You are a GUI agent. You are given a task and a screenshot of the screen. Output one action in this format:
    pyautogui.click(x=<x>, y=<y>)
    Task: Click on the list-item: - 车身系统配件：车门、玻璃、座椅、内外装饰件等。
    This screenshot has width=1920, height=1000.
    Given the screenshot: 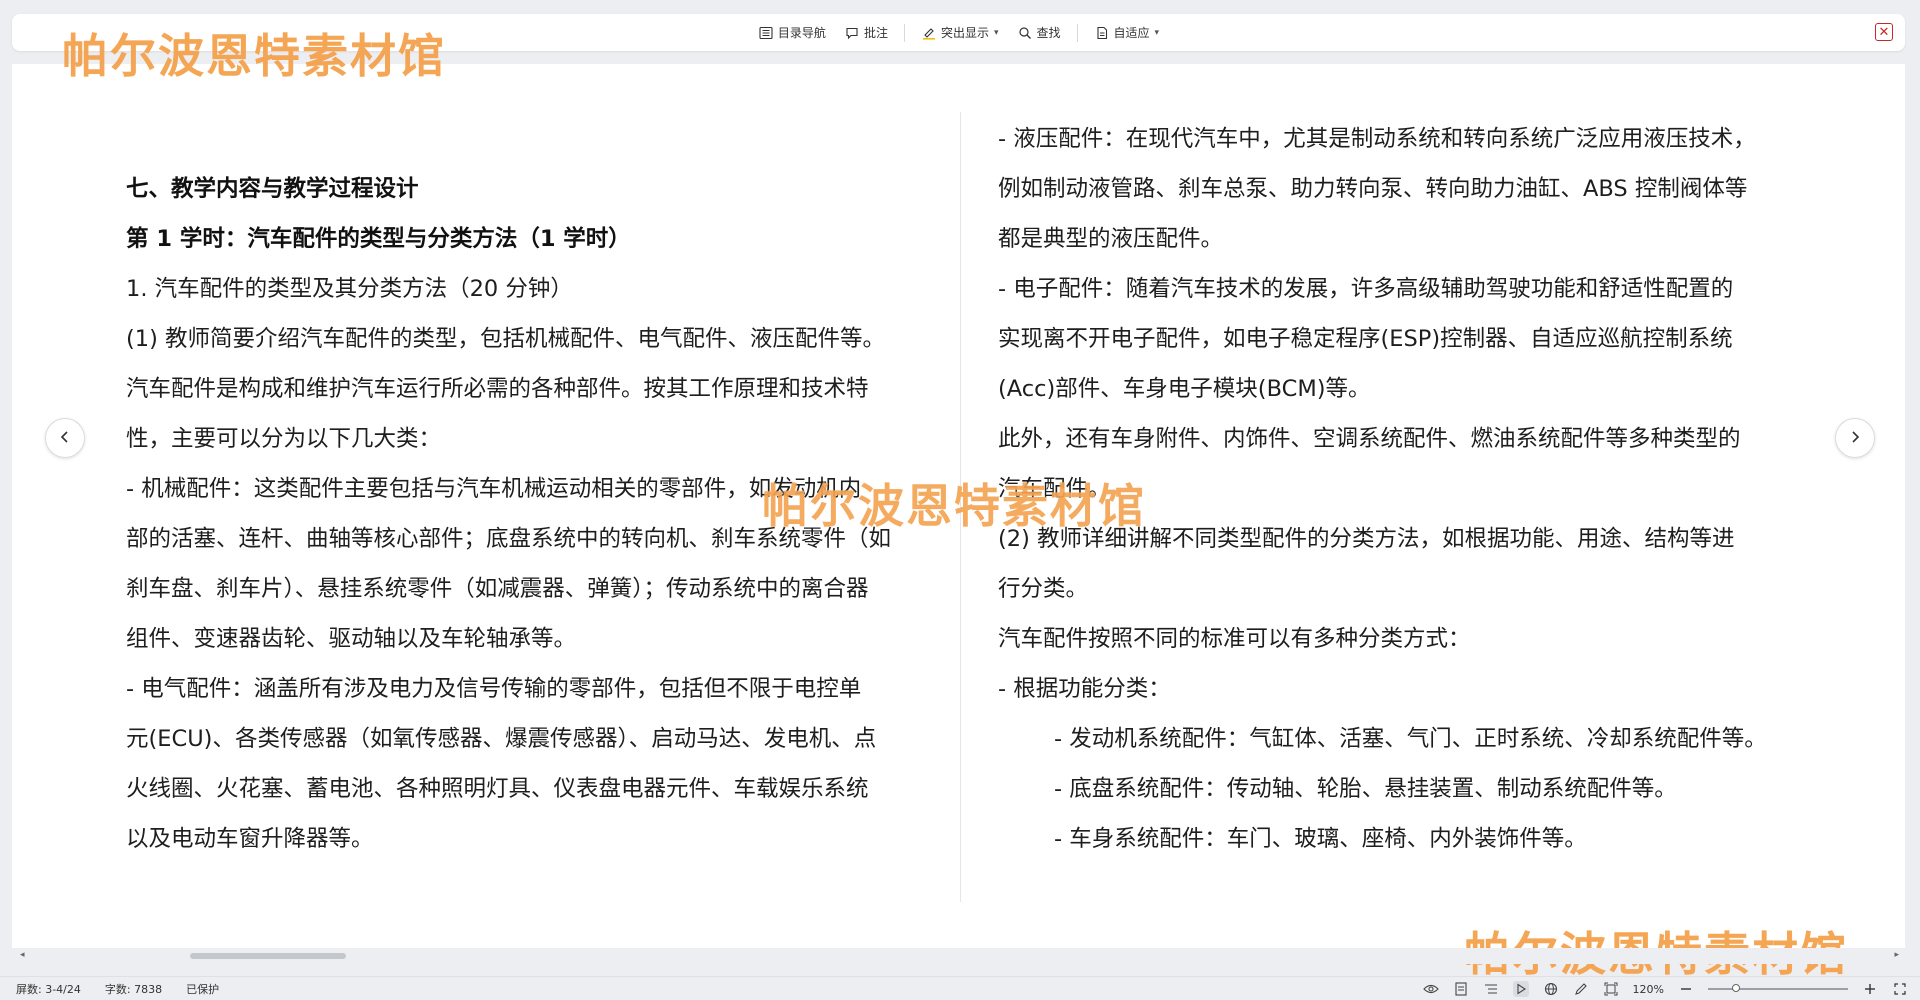 What is the action you would take?
    pyautogui.click(x=1320, y=839)
    